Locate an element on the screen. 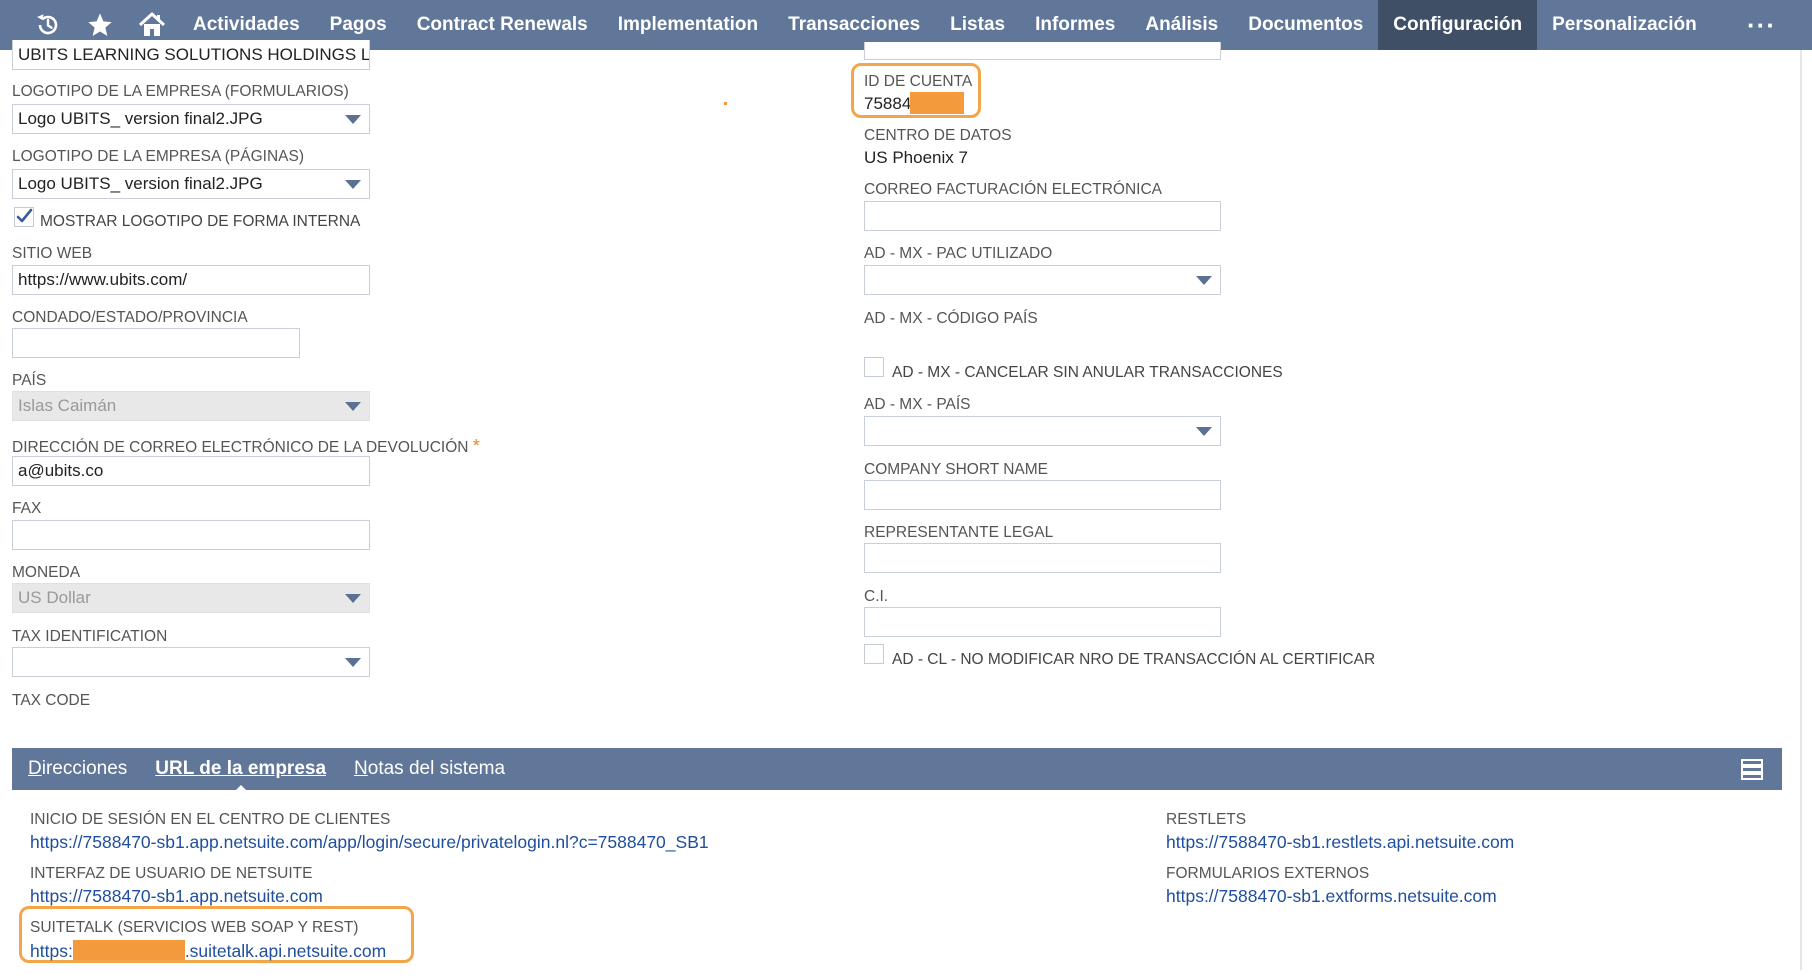 The image size is (1812, 976). tax-id-select is located at coordinates (191, 662).